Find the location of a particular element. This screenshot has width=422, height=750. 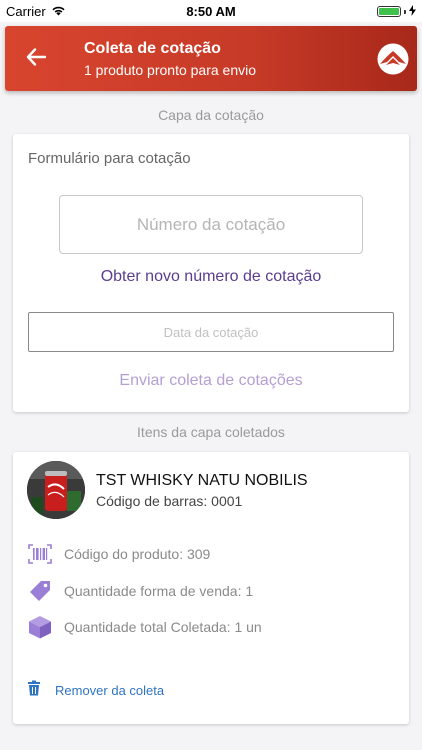

quote-date-input is located at coordinates (211, 332).